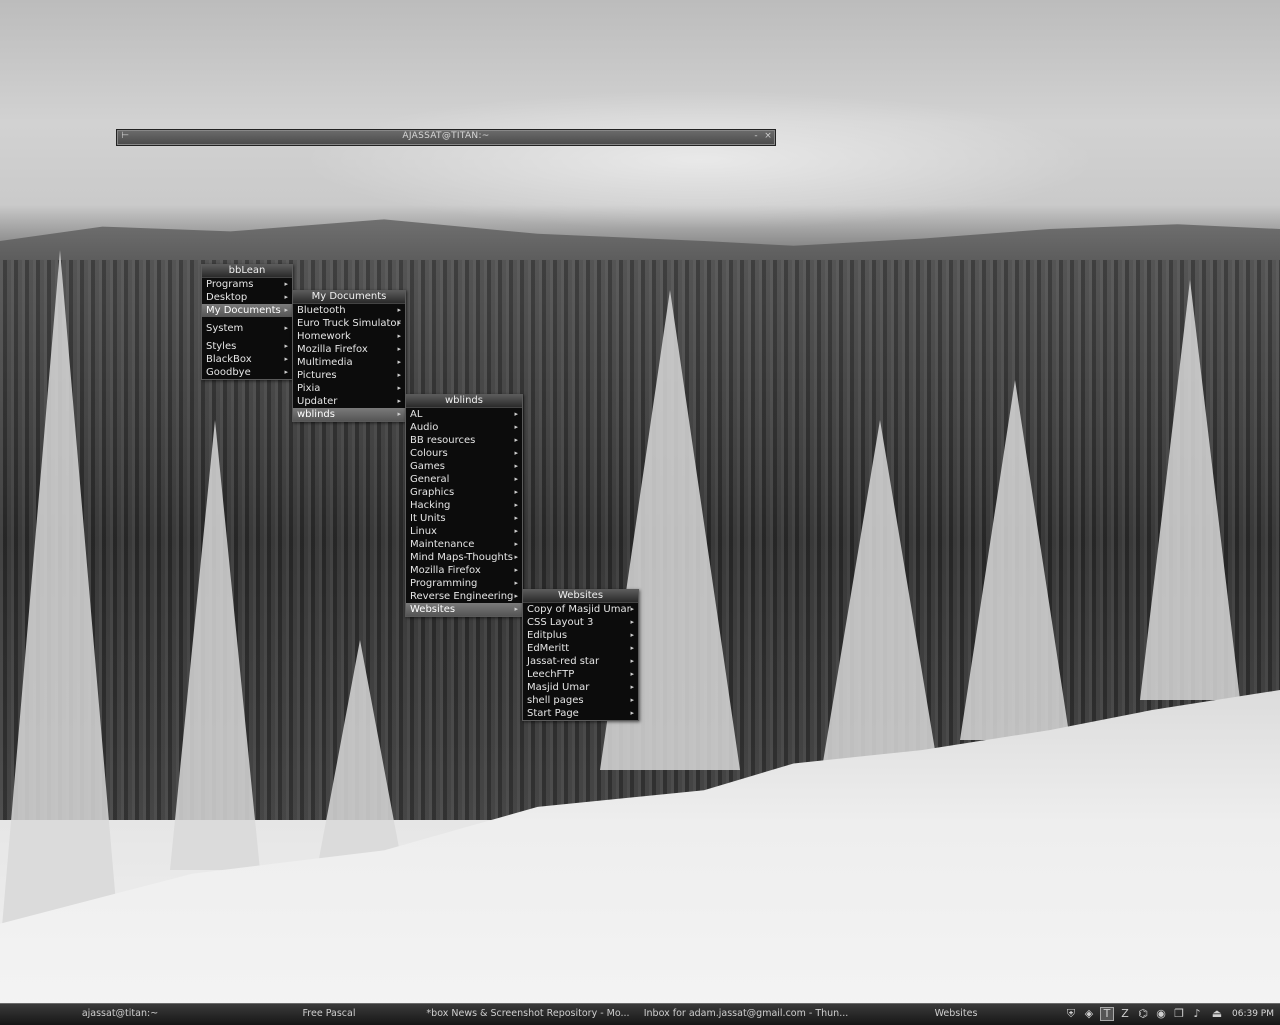  What do you see at coordinates (464, 492) in the screenshot?
I see `menu-item-graphics: Graphics ▸` at bounding box center [464, 492].